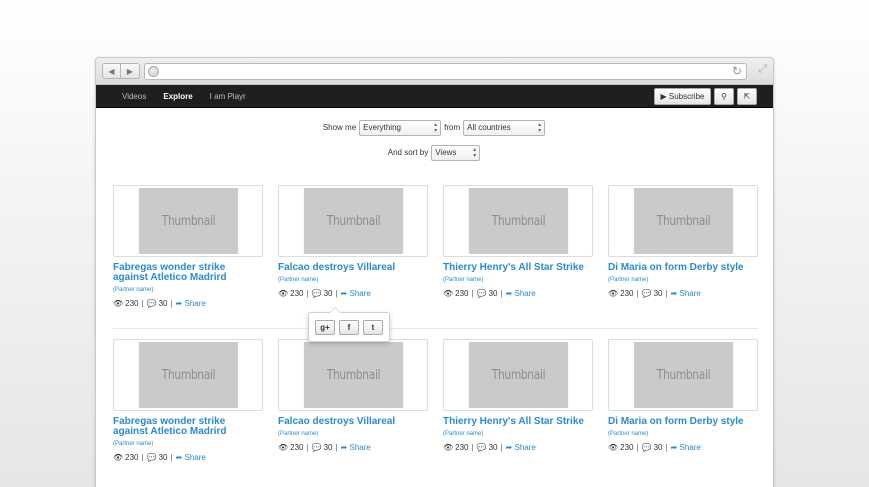 This screenshot has width=869, height=487. I want to click on nav-link-explore: Explore, so click(177, 96).